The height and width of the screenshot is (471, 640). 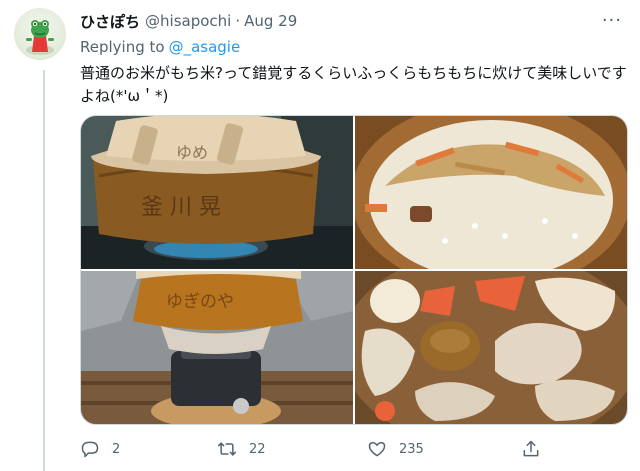 What do you see at coordinates (270, 21) in the screenshot?
I see `tweet-date: Aug 29` at bounding box center [270, 21].